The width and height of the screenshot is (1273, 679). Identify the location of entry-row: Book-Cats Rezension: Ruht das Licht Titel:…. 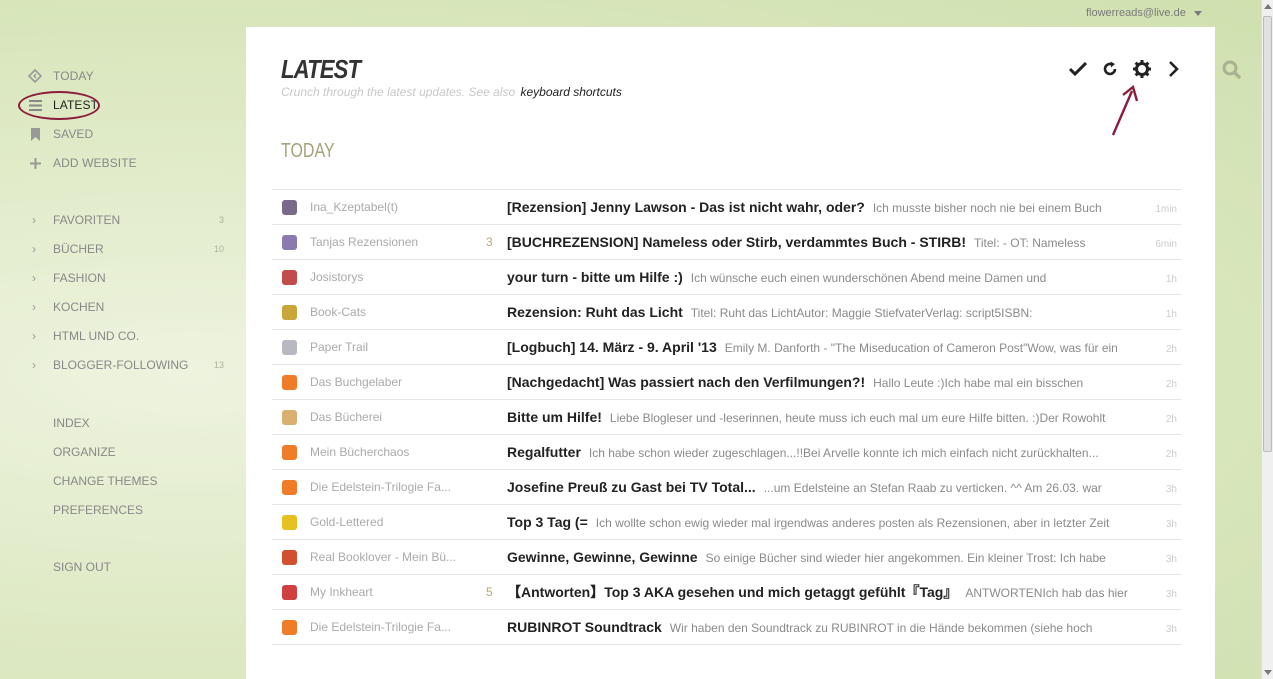
(726, 312).